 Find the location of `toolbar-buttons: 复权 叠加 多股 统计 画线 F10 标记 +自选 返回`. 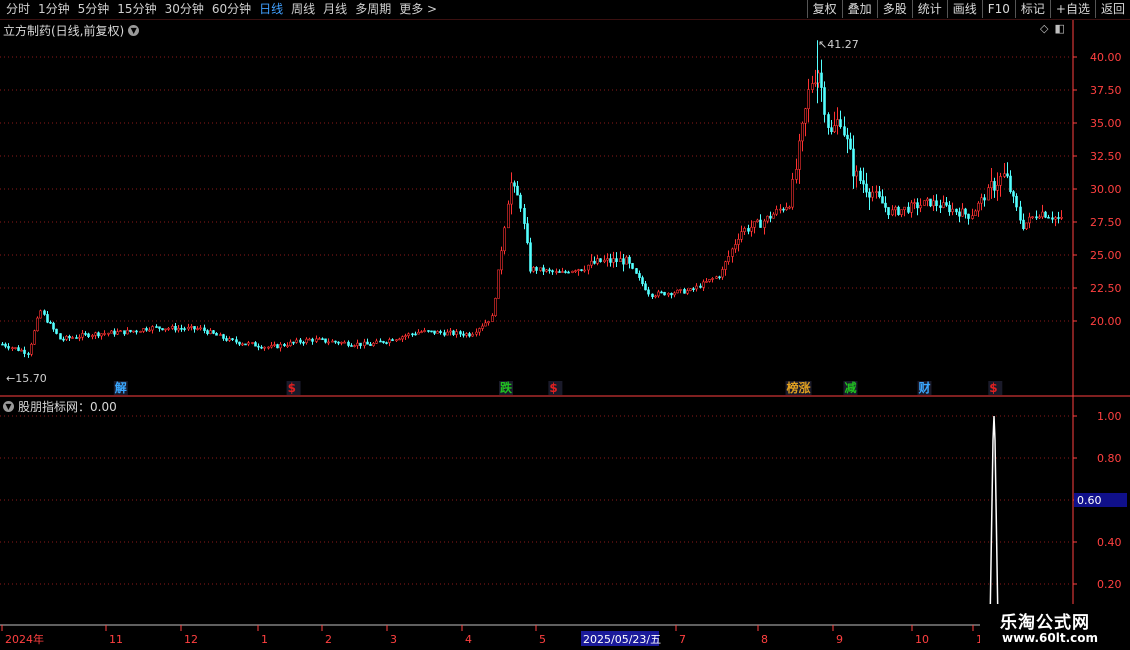

toolbar-buttons: 复权 叠加 多股 统计 画线 F10 标记 +自选 返回 is located at coordinates (968, 9).